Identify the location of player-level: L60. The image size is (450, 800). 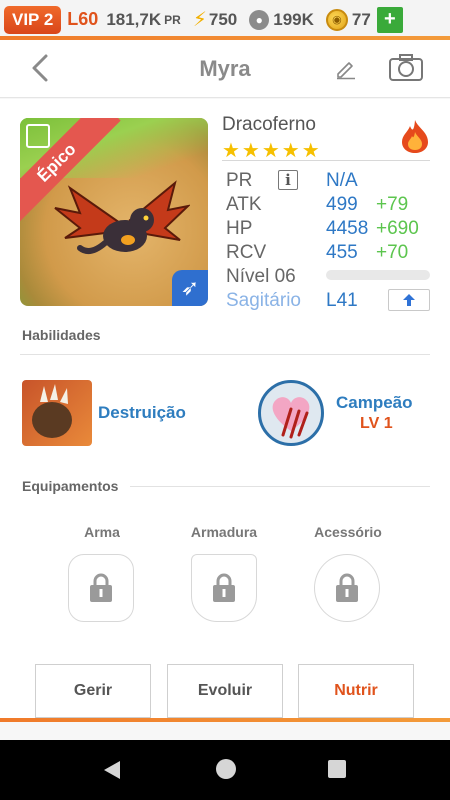
(83, 19).